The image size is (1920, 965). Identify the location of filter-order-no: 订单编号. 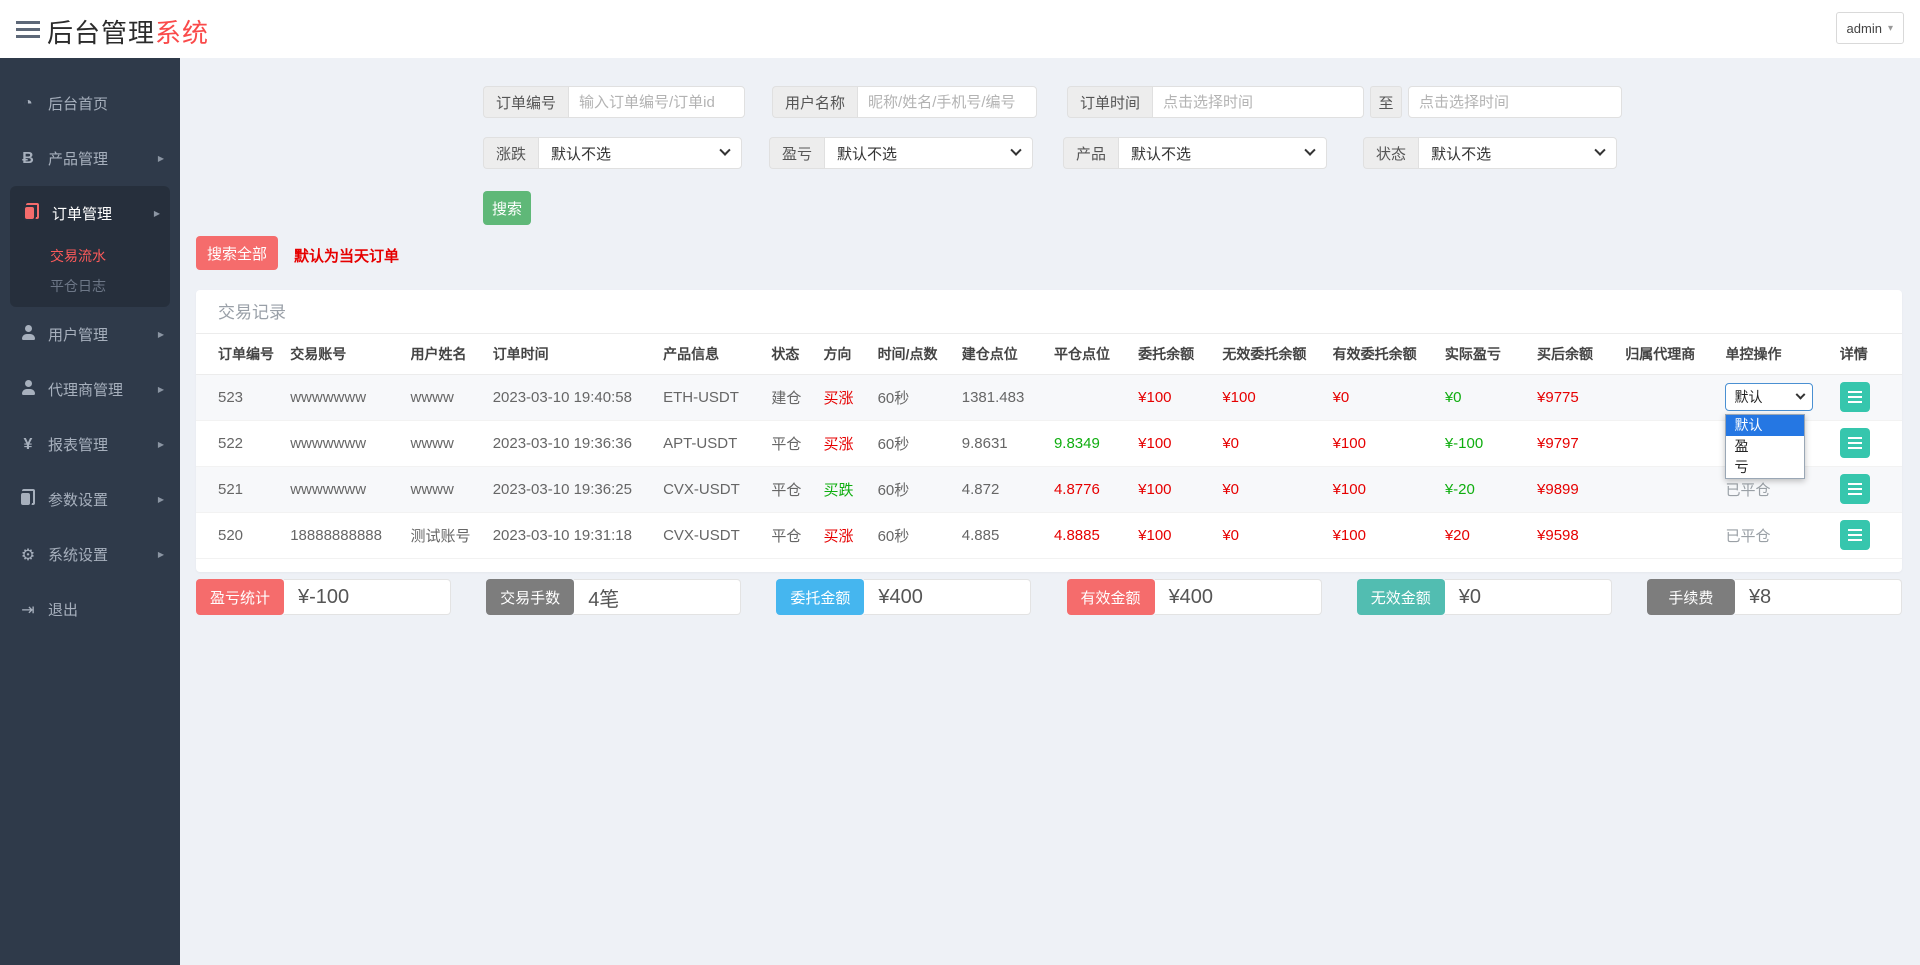
(614, 102).